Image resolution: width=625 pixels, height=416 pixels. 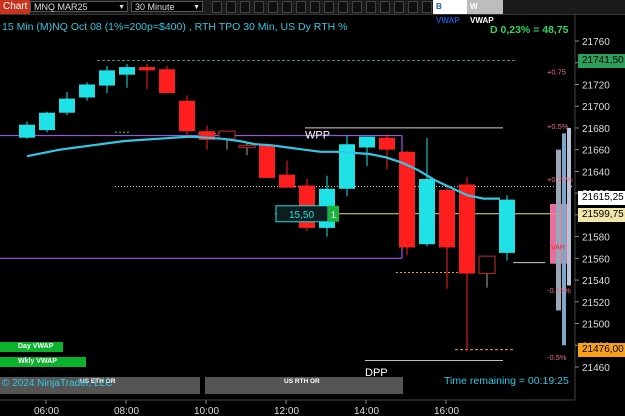 What do you see at coordinates (596, 281) in the screenshot?
I see `y-tick-label-11: 21540` at bounding box center [596, 281].